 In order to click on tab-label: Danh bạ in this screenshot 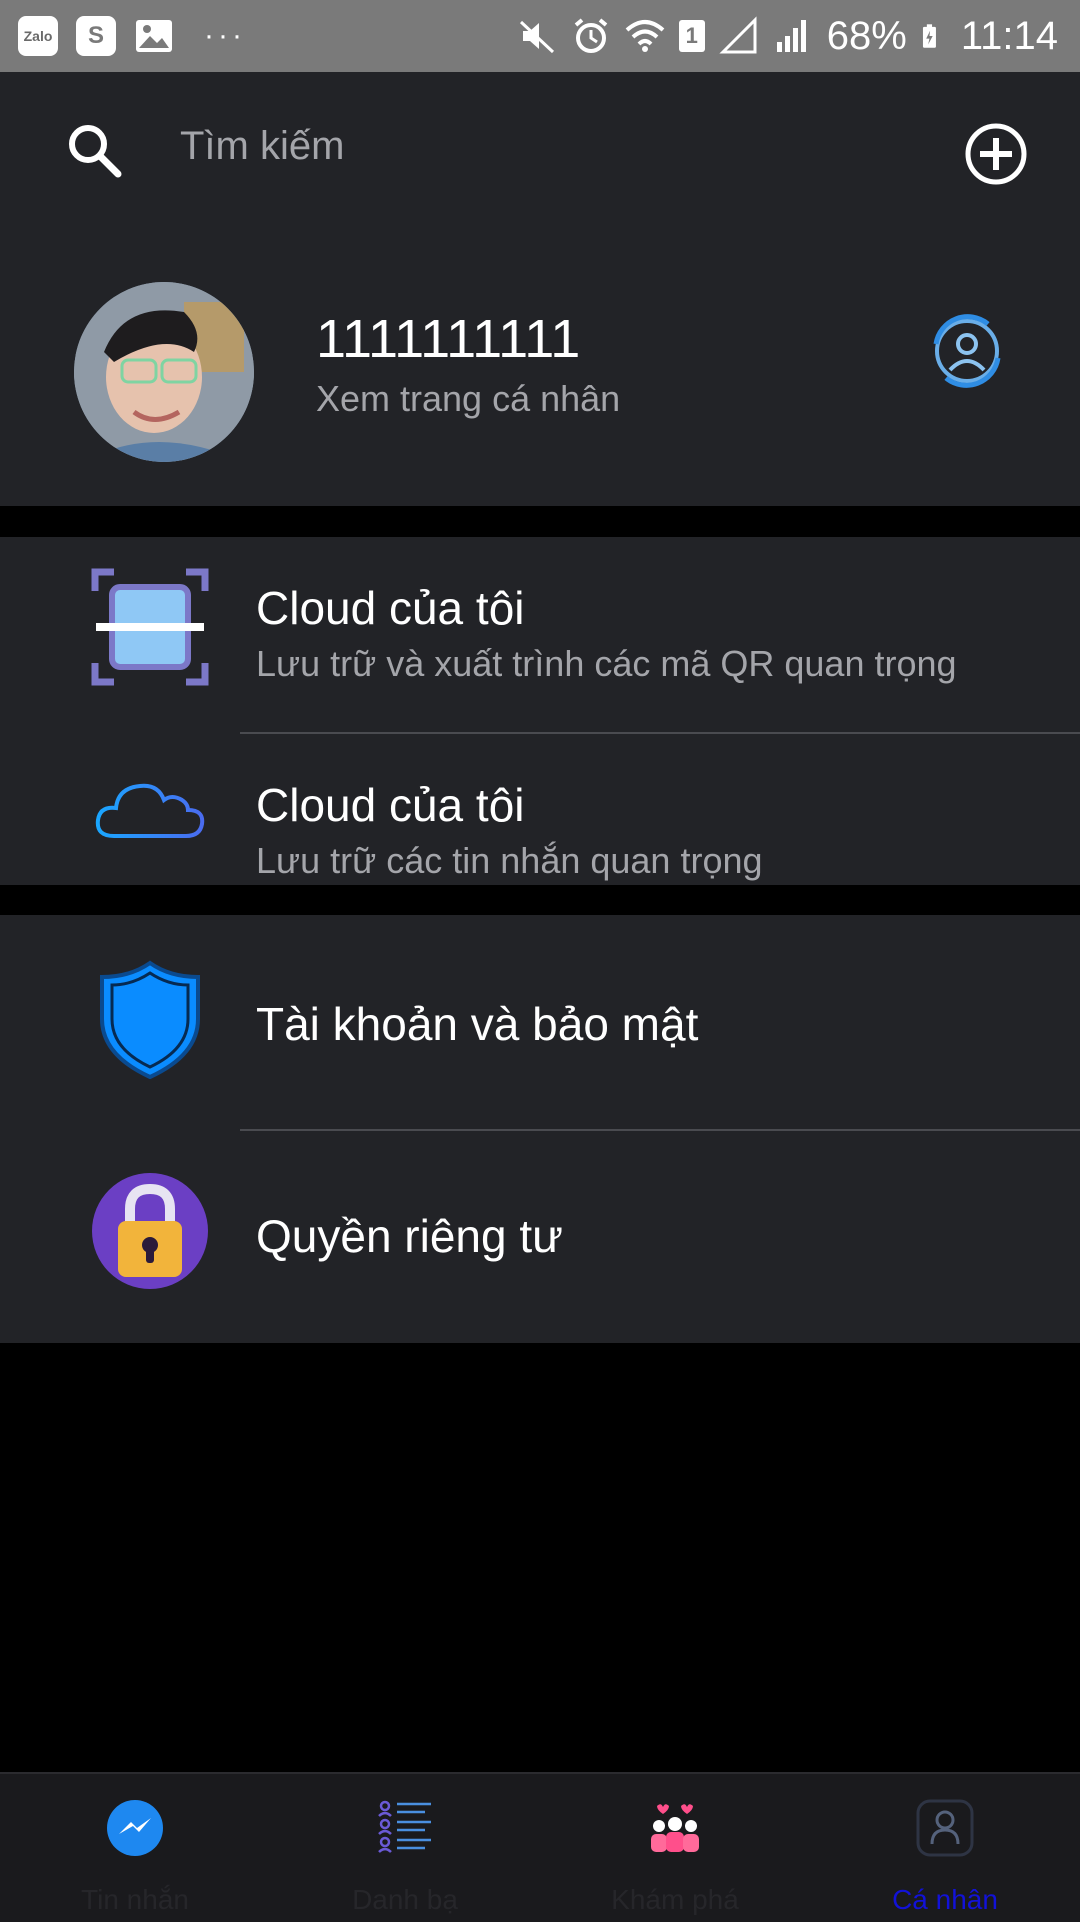, I will do `click(405, 1899)`.